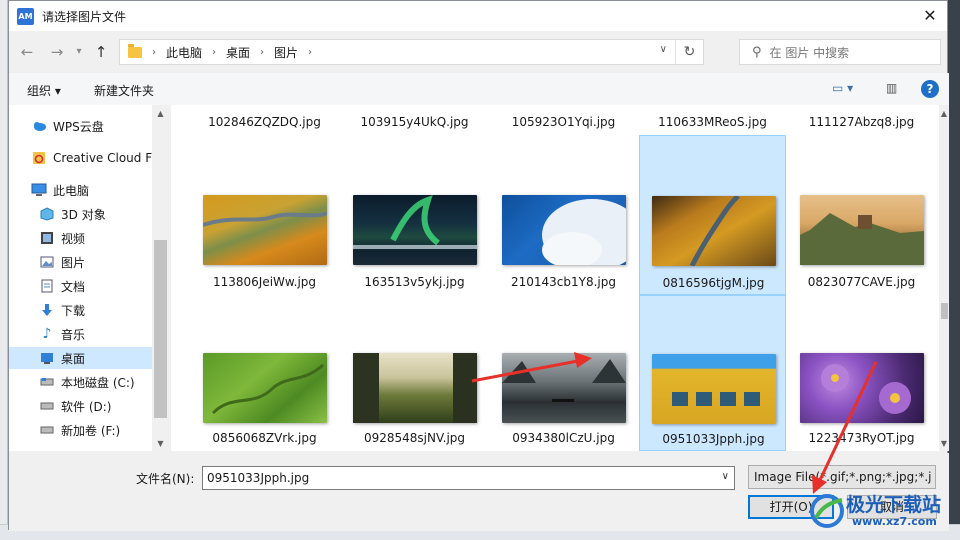 Image resolution: width=960 pixels, height=540 pixels. I want to click on file-name: 110633MReoS.jpg, so click(712, 122).